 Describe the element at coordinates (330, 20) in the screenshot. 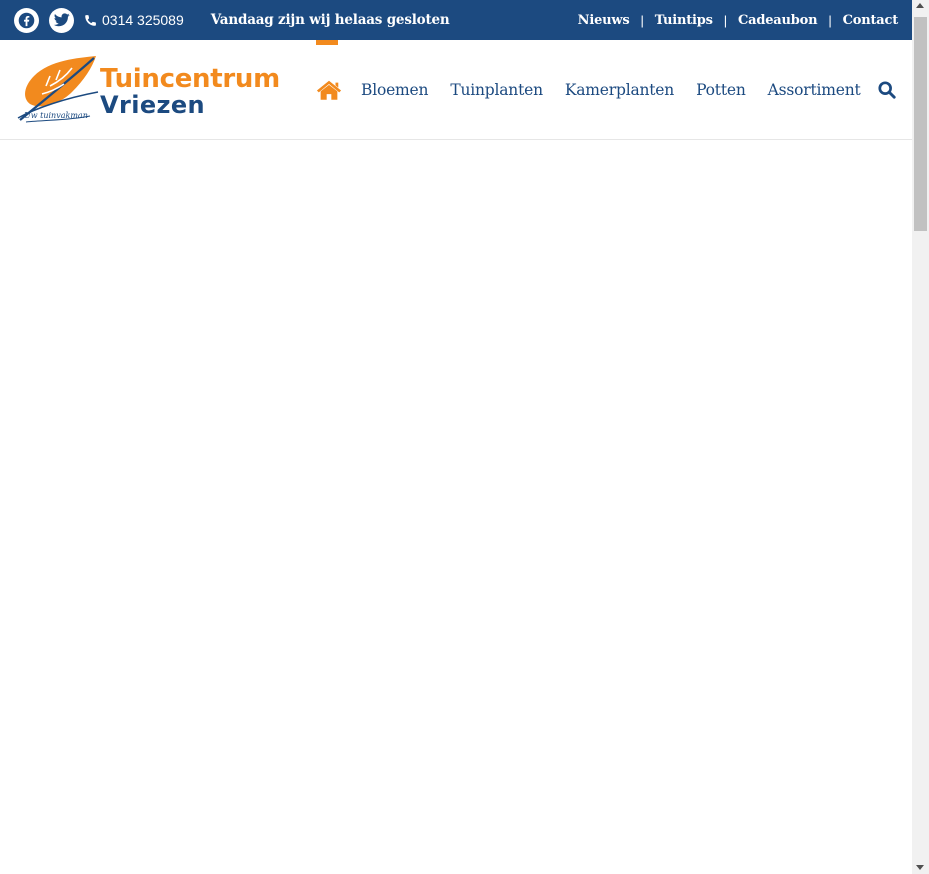

I see `opening-status: Vandaag zijn wij helaas gesloten` at that location.